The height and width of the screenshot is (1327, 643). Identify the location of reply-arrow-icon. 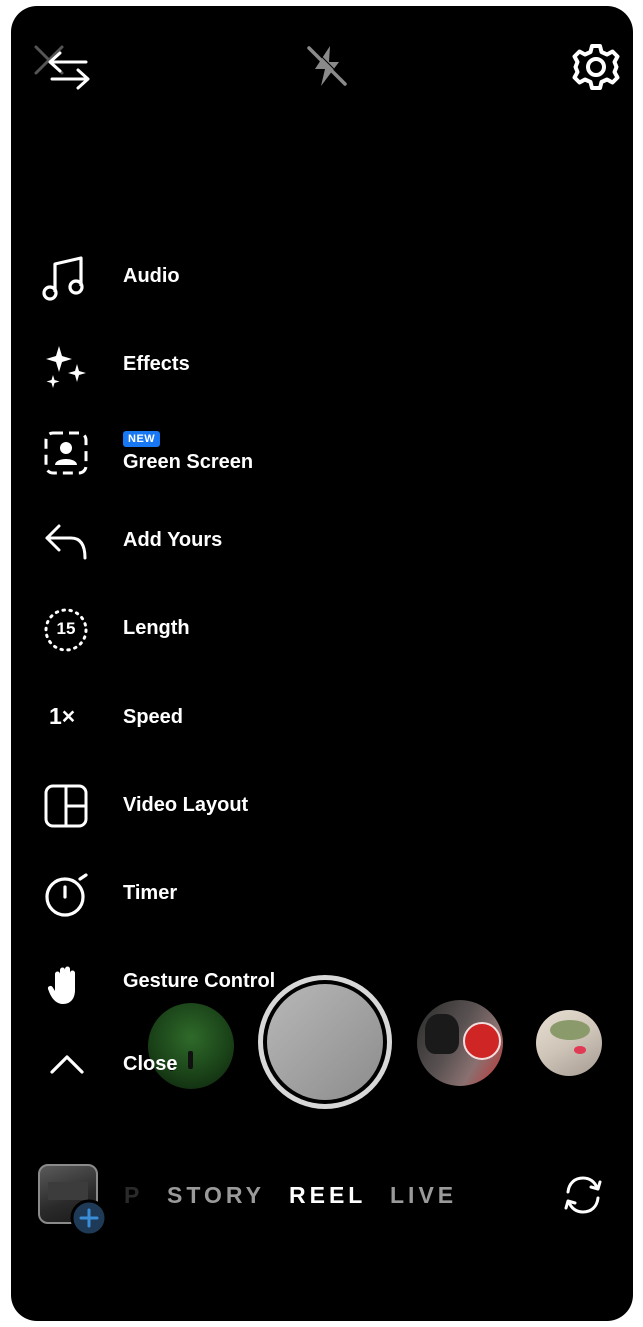
(66, 542).